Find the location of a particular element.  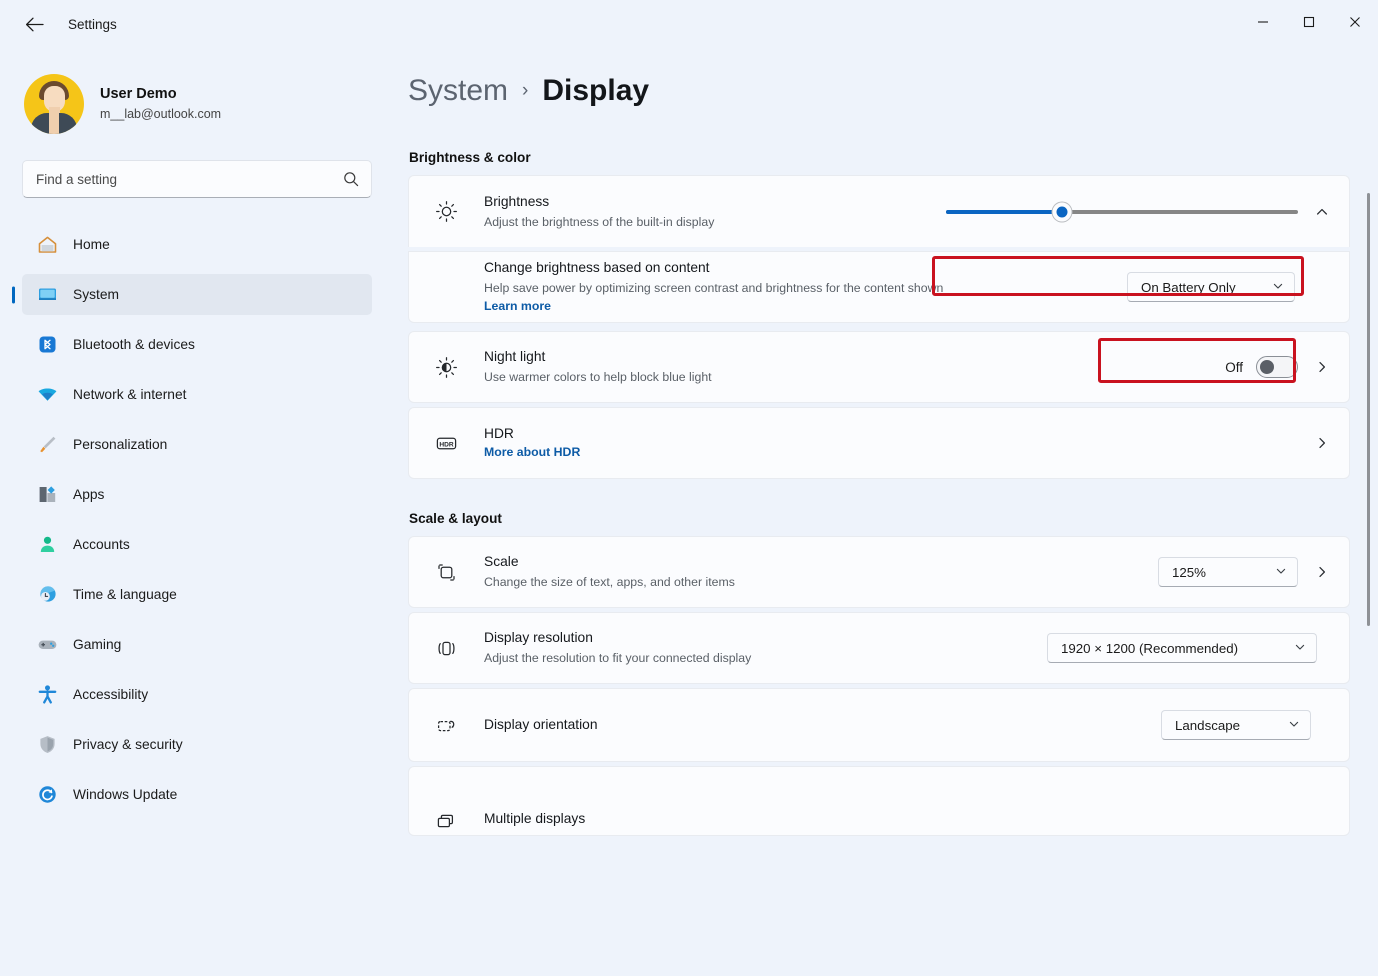

sidebar-item-time-language: Time & language is located at coordinates (197, 594).